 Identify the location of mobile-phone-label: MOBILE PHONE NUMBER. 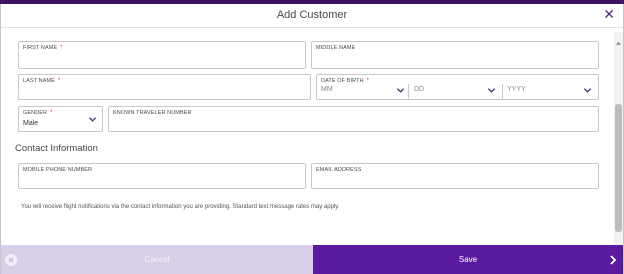
(58, 170).